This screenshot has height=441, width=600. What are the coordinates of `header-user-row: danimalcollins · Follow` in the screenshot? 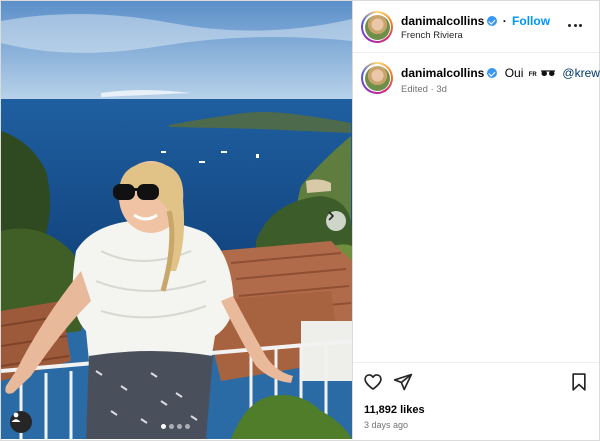 It's located at (475, 21).